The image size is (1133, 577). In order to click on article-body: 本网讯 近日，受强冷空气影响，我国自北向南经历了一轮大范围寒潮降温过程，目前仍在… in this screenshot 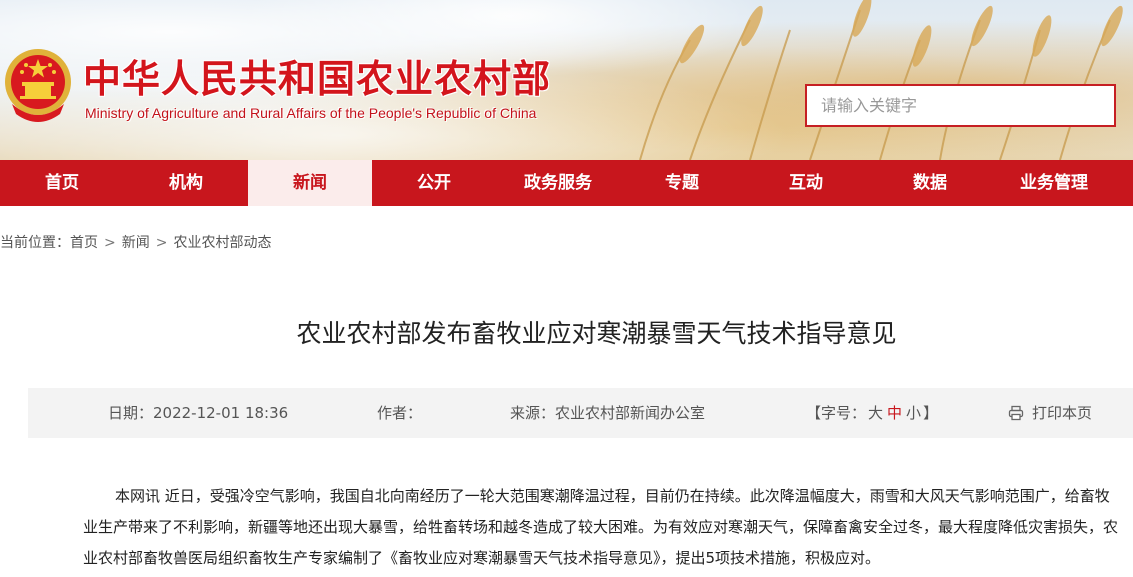, I will do `click(601, 527)`.